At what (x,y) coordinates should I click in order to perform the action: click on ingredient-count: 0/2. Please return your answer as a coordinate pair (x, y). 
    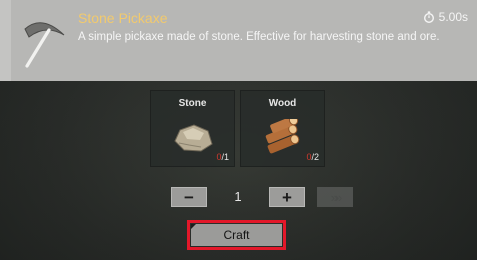
    Looking at the image, I should click on (312, 157).